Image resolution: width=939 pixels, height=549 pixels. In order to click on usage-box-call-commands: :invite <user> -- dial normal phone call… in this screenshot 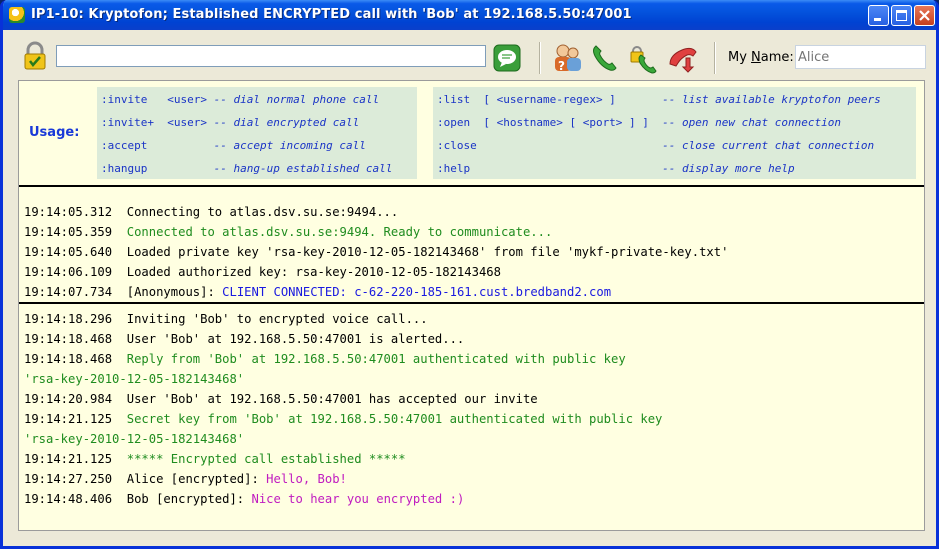, I will do `click(257, 133)`.